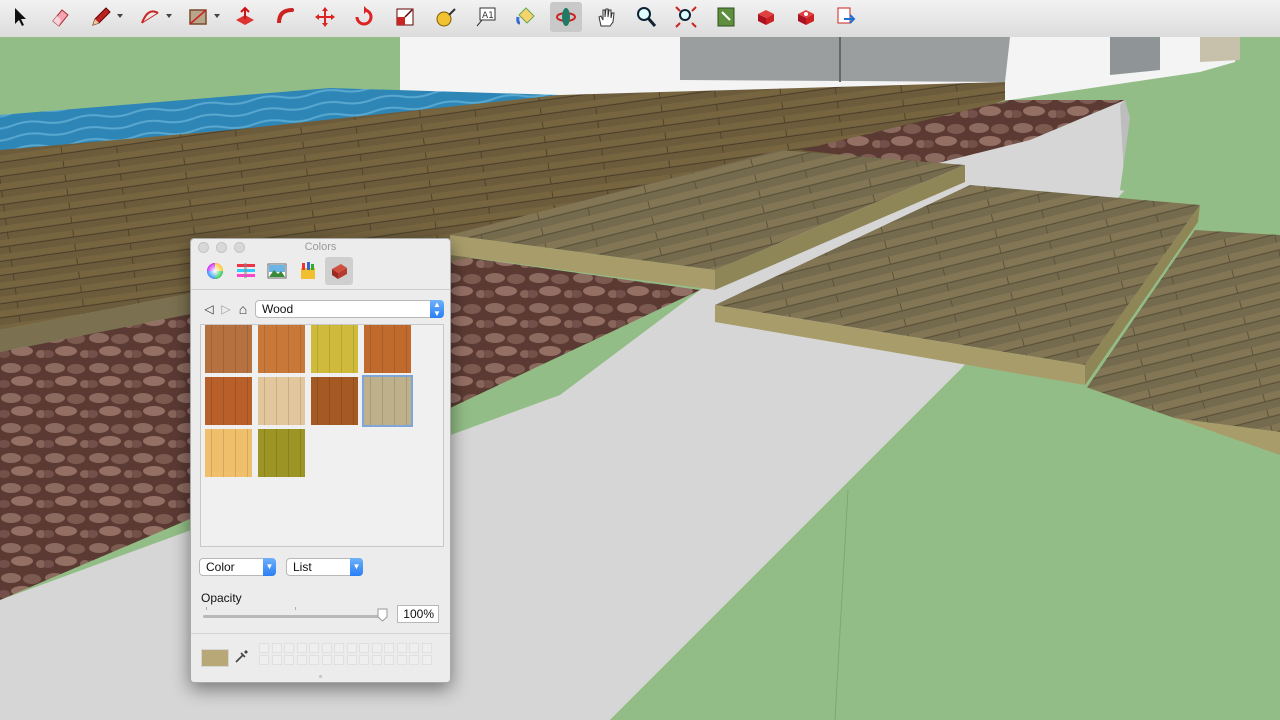  What do you see at coordinates (324, 567) in the screenshot?
I see `view-select: List ▼` at bounding box center [324, 567].